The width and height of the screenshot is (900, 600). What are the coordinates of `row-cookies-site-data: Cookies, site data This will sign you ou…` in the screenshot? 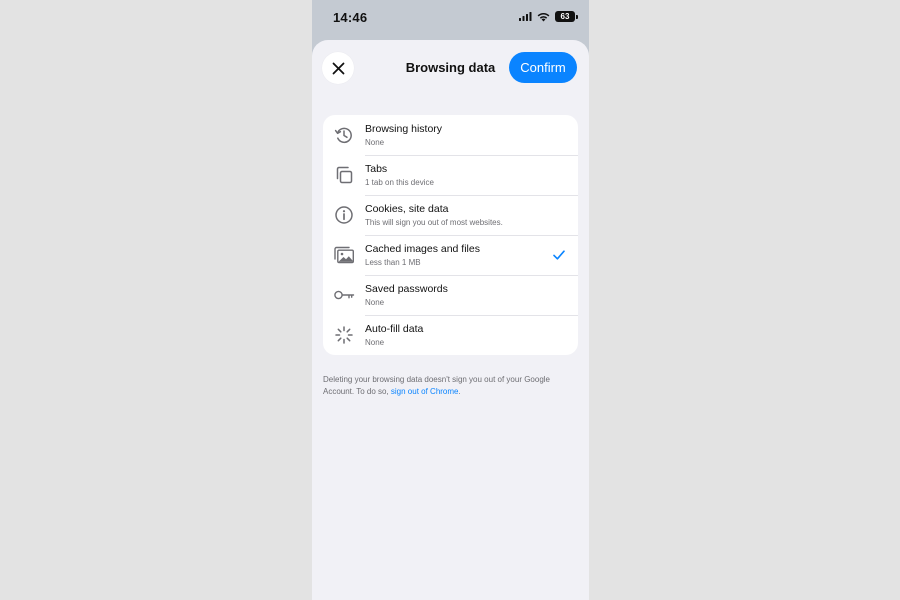 It's located at (450, 215).